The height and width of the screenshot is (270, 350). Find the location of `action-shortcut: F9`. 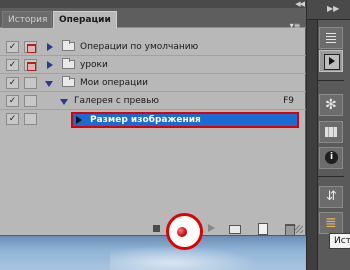

action-shortcut: F9 is located at coordinates (288, 101).